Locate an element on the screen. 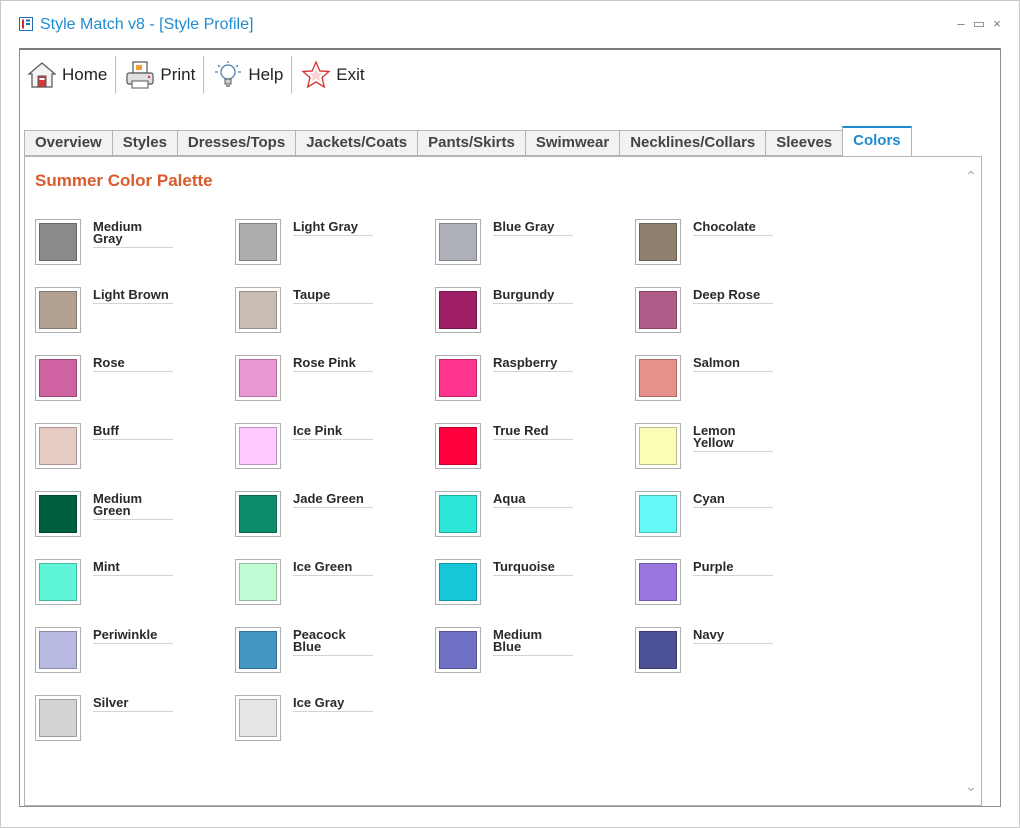 The width and height of the screenshot is (1020, 828). print-button: Print is located at coordinates (159, 75).